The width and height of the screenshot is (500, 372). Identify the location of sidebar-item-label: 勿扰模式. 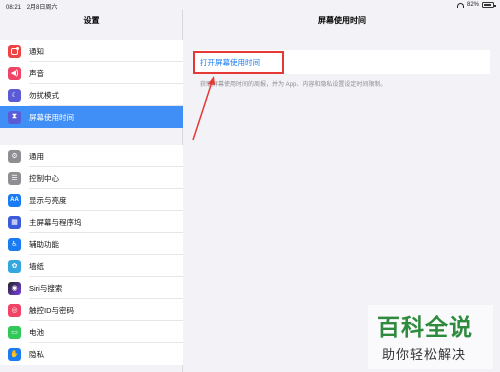
(44, 95).